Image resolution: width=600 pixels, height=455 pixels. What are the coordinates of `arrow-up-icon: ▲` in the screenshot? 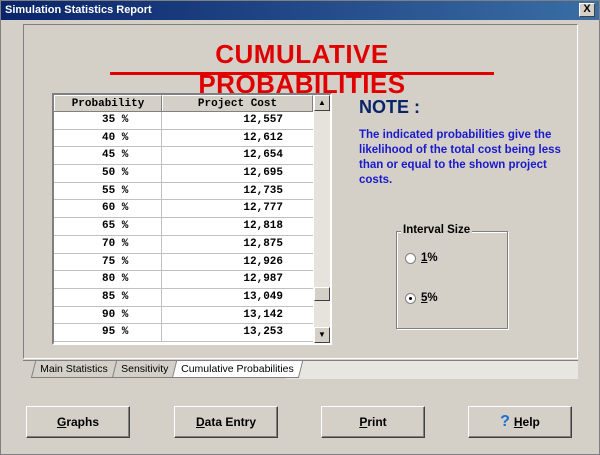 It's located at (322, 102).